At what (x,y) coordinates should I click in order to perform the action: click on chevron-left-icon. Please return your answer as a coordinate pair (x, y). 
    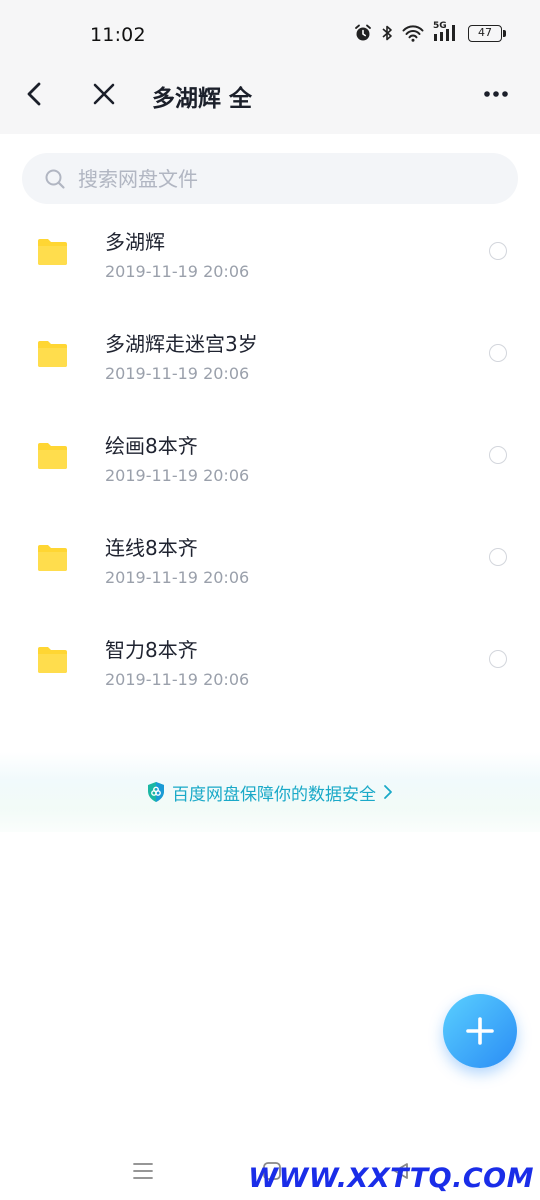
    Looking at the image, I should click on (34, 94).